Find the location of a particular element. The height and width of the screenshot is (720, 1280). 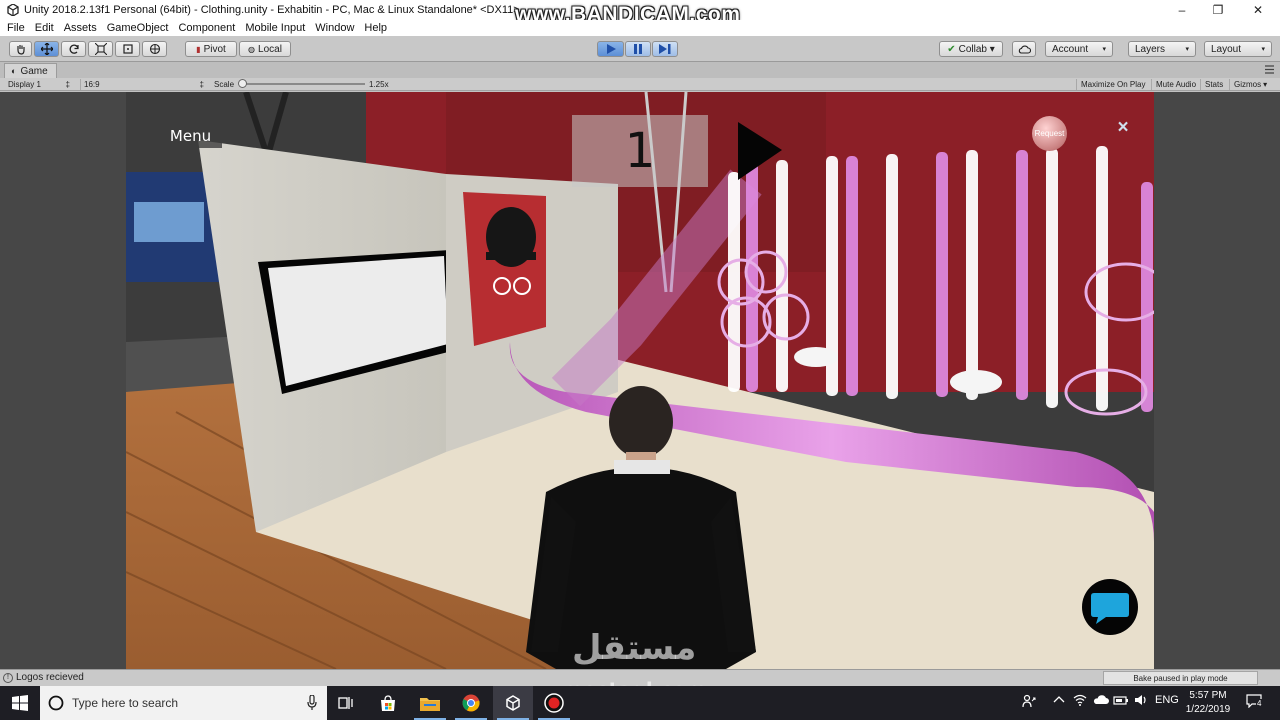

pause-icon is located at coordinates (638, 49).